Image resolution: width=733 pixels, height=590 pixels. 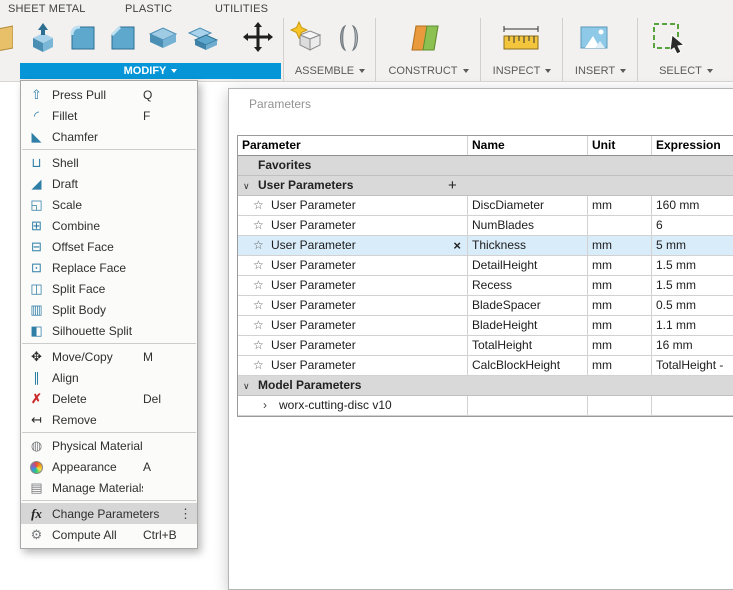 I want to click on menu-item-draft: ◢ Draft, so click(x=109, y=183).